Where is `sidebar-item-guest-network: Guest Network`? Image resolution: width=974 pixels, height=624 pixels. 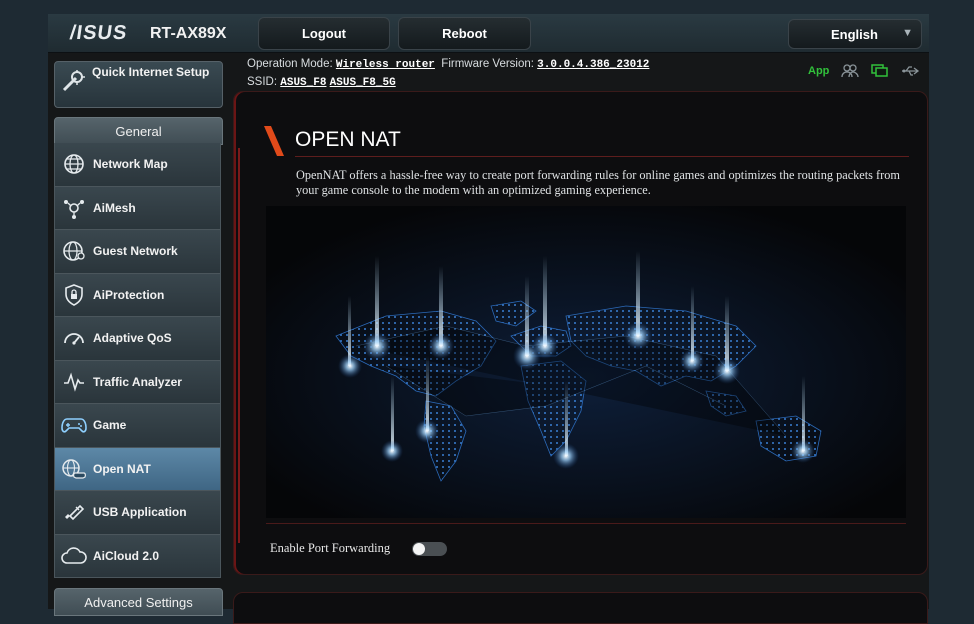 sidebar-item-guest-network: Guest Network is located at coordinates (137, 252).